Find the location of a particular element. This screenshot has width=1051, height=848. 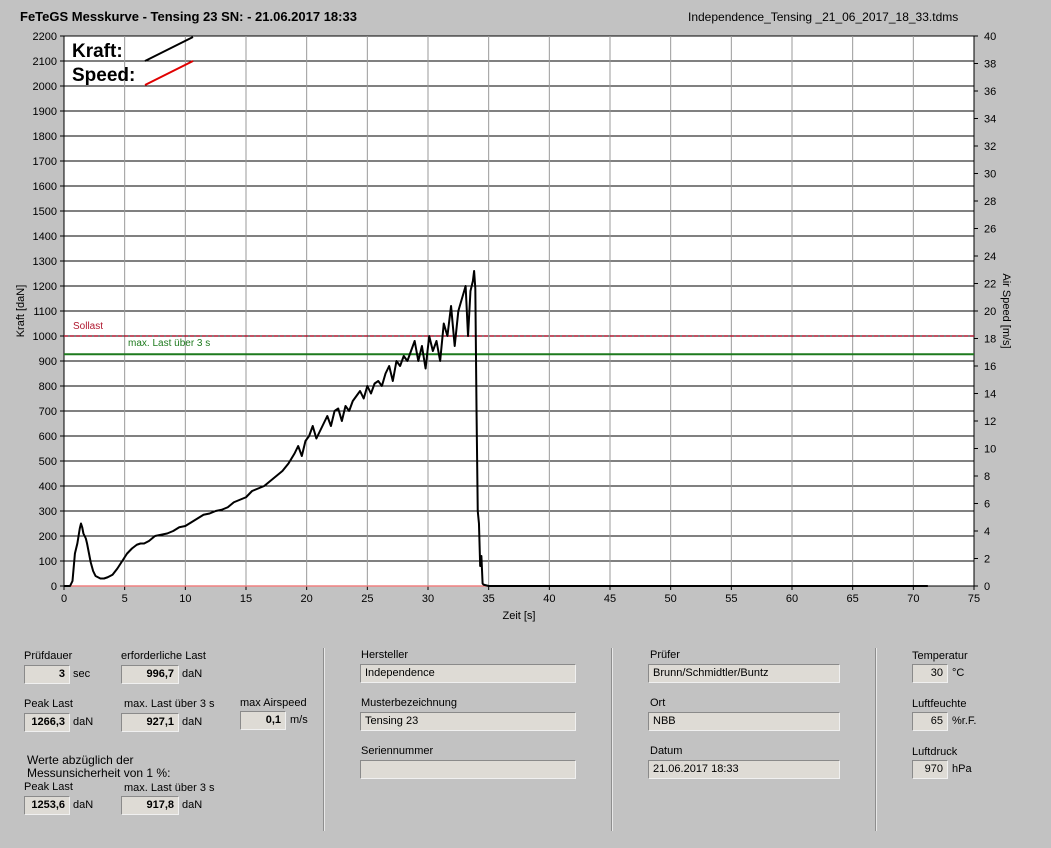

musterbezeichnung-field: Tensing 23 is located at coordinates (468, 721).